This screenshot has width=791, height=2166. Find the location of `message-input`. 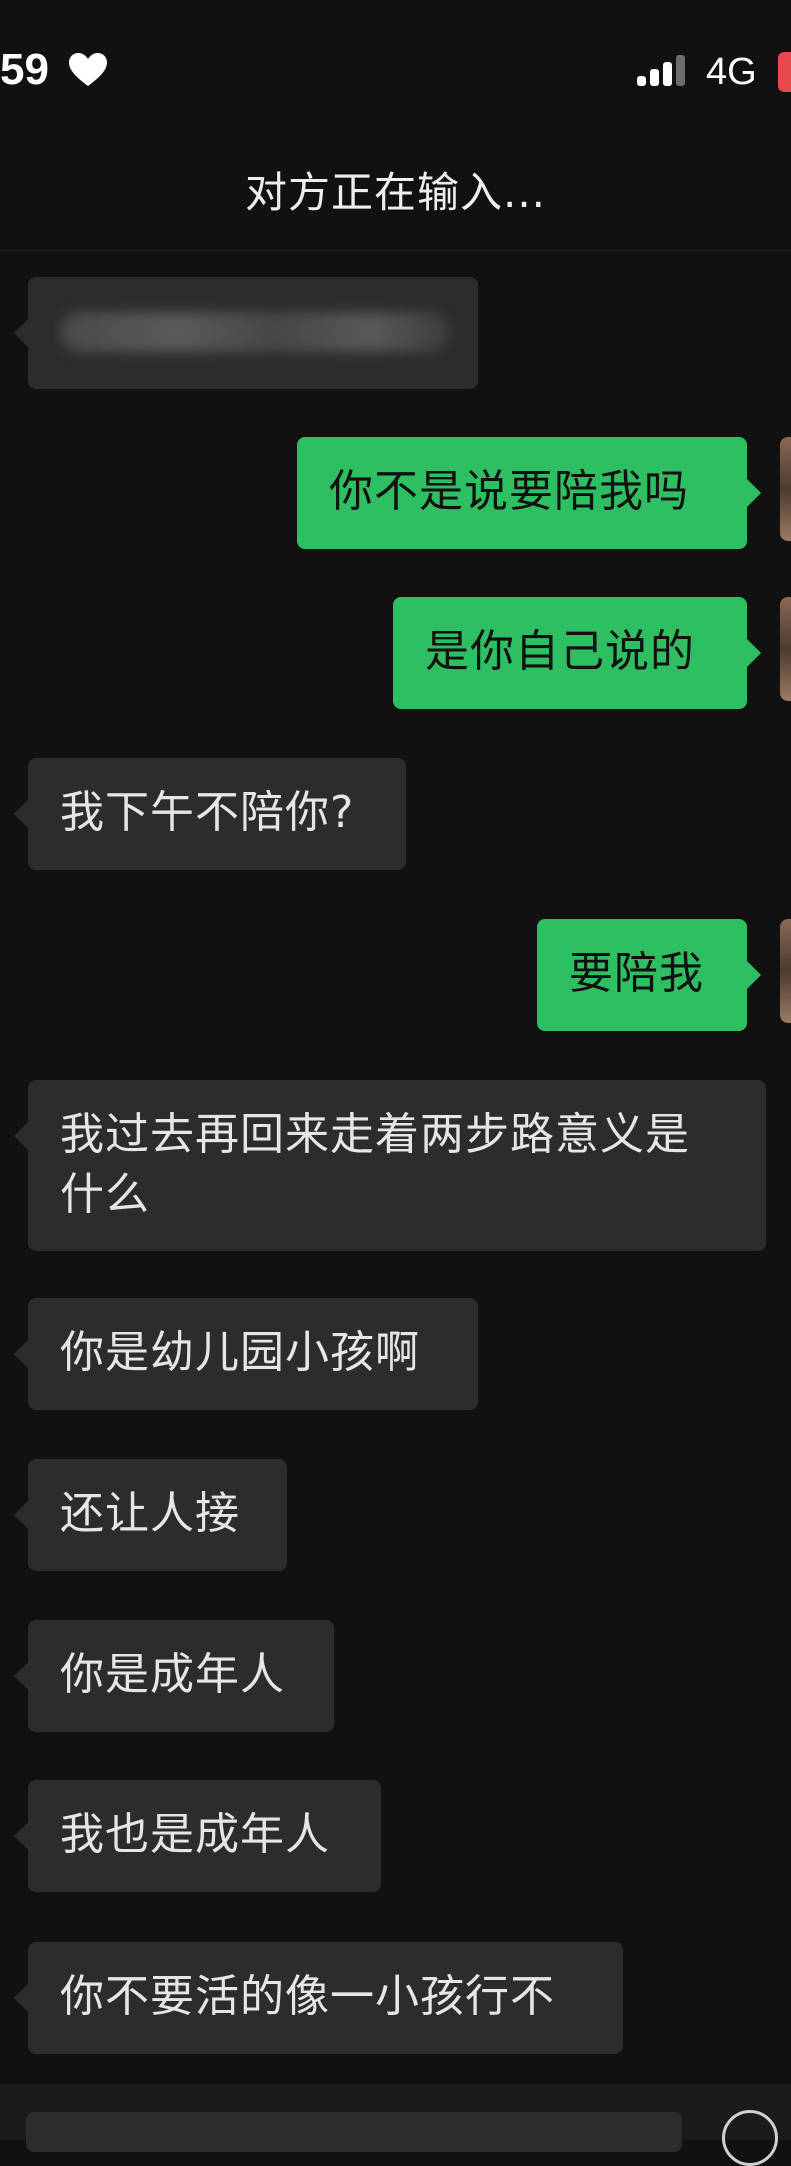

message-input is located at coordinates (354, 2132).